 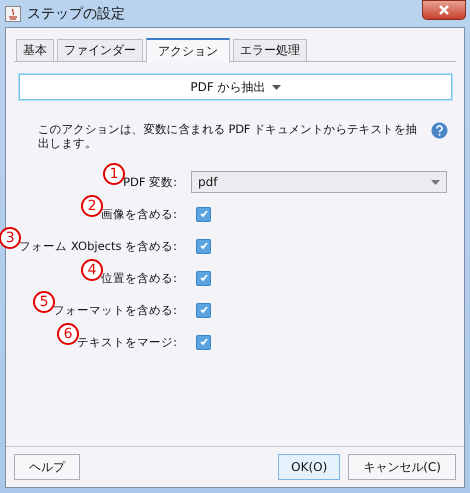 What do you see at coordinates (76, 13) in the screenshot?
I see `window-title: ステップの設定` at bounding box center [76, 13].